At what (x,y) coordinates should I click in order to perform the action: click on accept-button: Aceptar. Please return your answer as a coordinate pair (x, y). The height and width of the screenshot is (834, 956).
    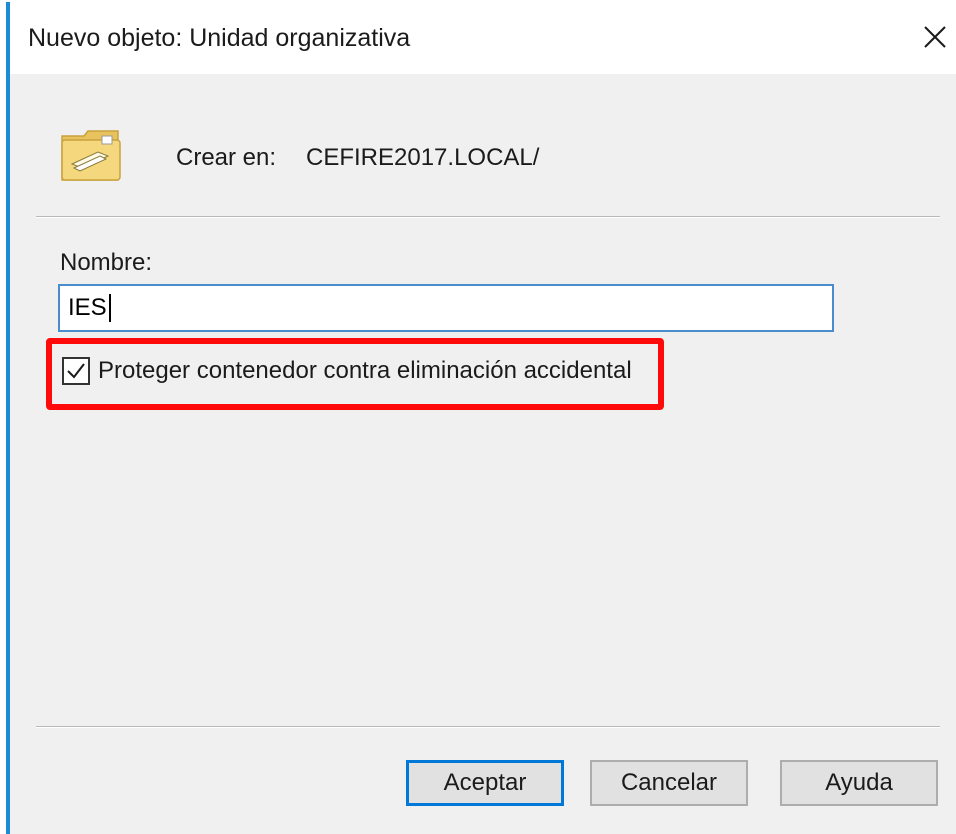
    Looking at the image, I should click on (485, 783).